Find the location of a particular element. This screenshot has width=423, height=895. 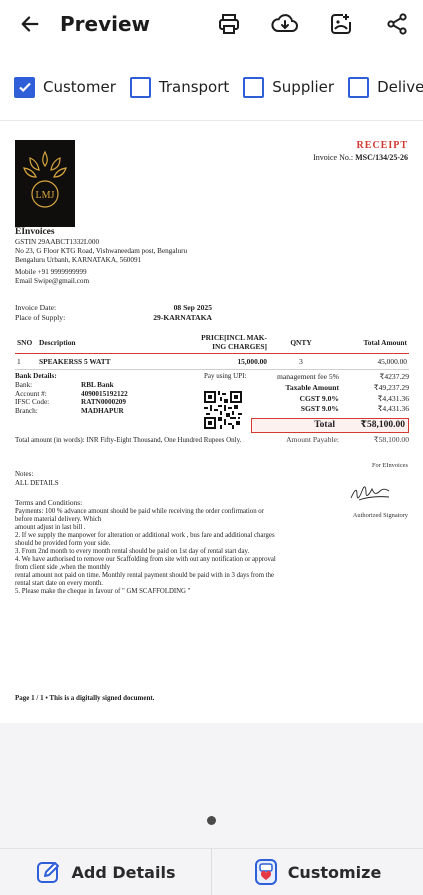

customize-button: Customize is located at coordinates (317, 872).